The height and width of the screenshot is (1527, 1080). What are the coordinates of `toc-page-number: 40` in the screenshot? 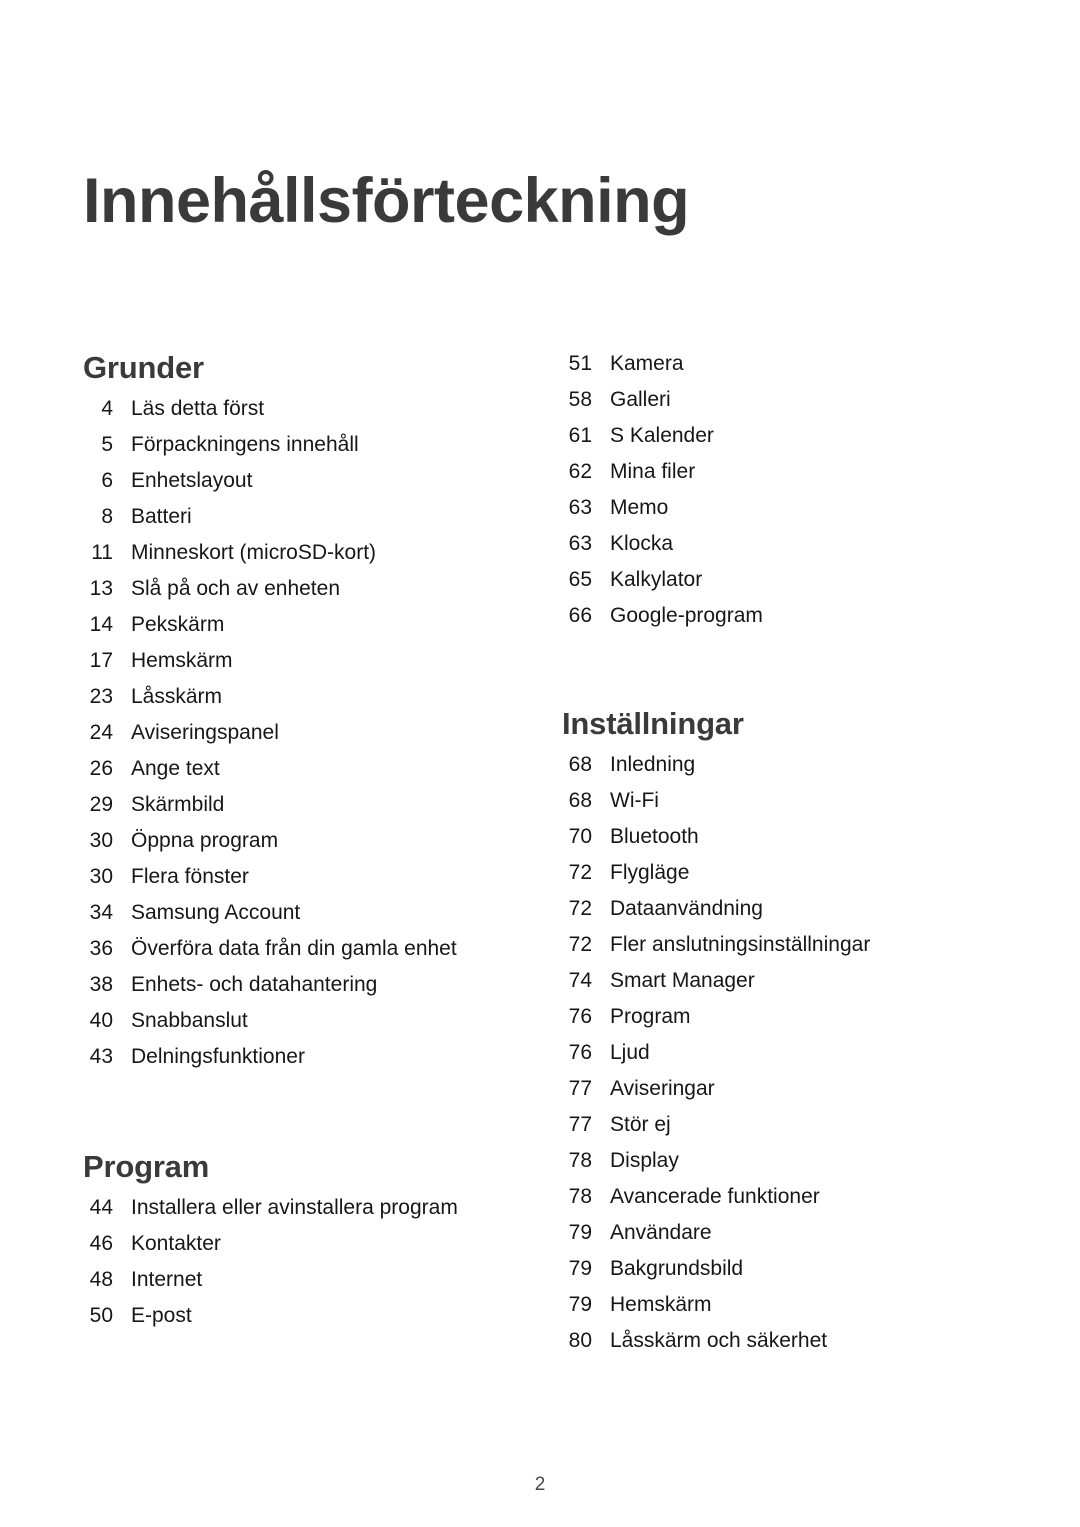 It's located at (101, 1020).